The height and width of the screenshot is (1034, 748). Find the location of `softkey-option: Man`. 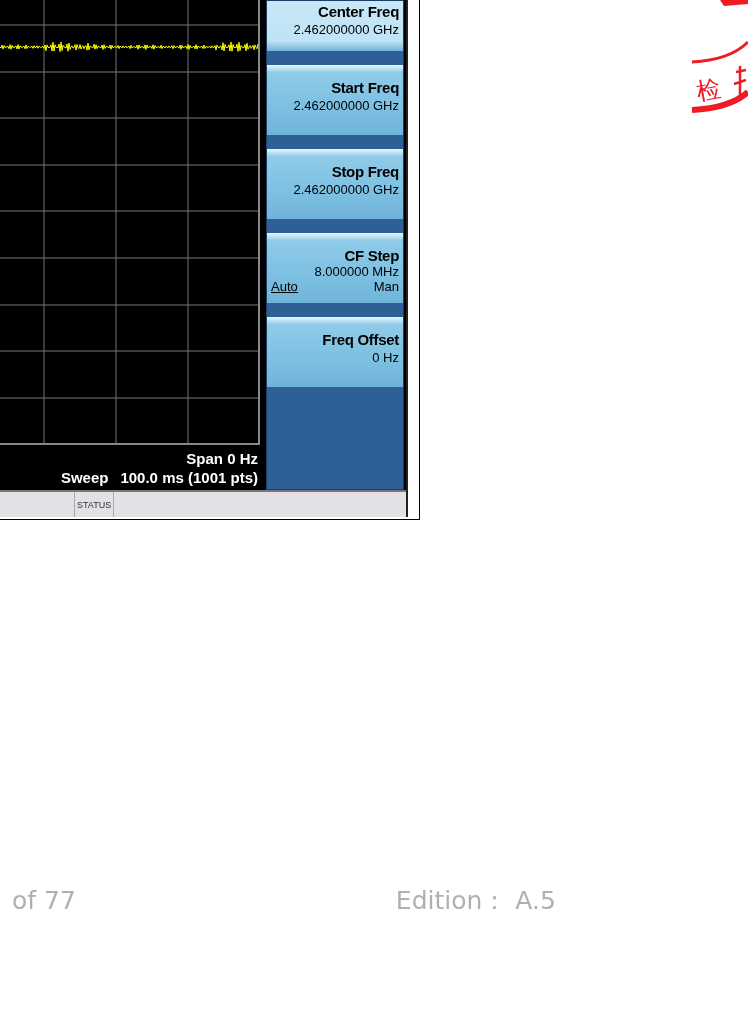

softkey-option: Man is located at coordinates (386, 286).